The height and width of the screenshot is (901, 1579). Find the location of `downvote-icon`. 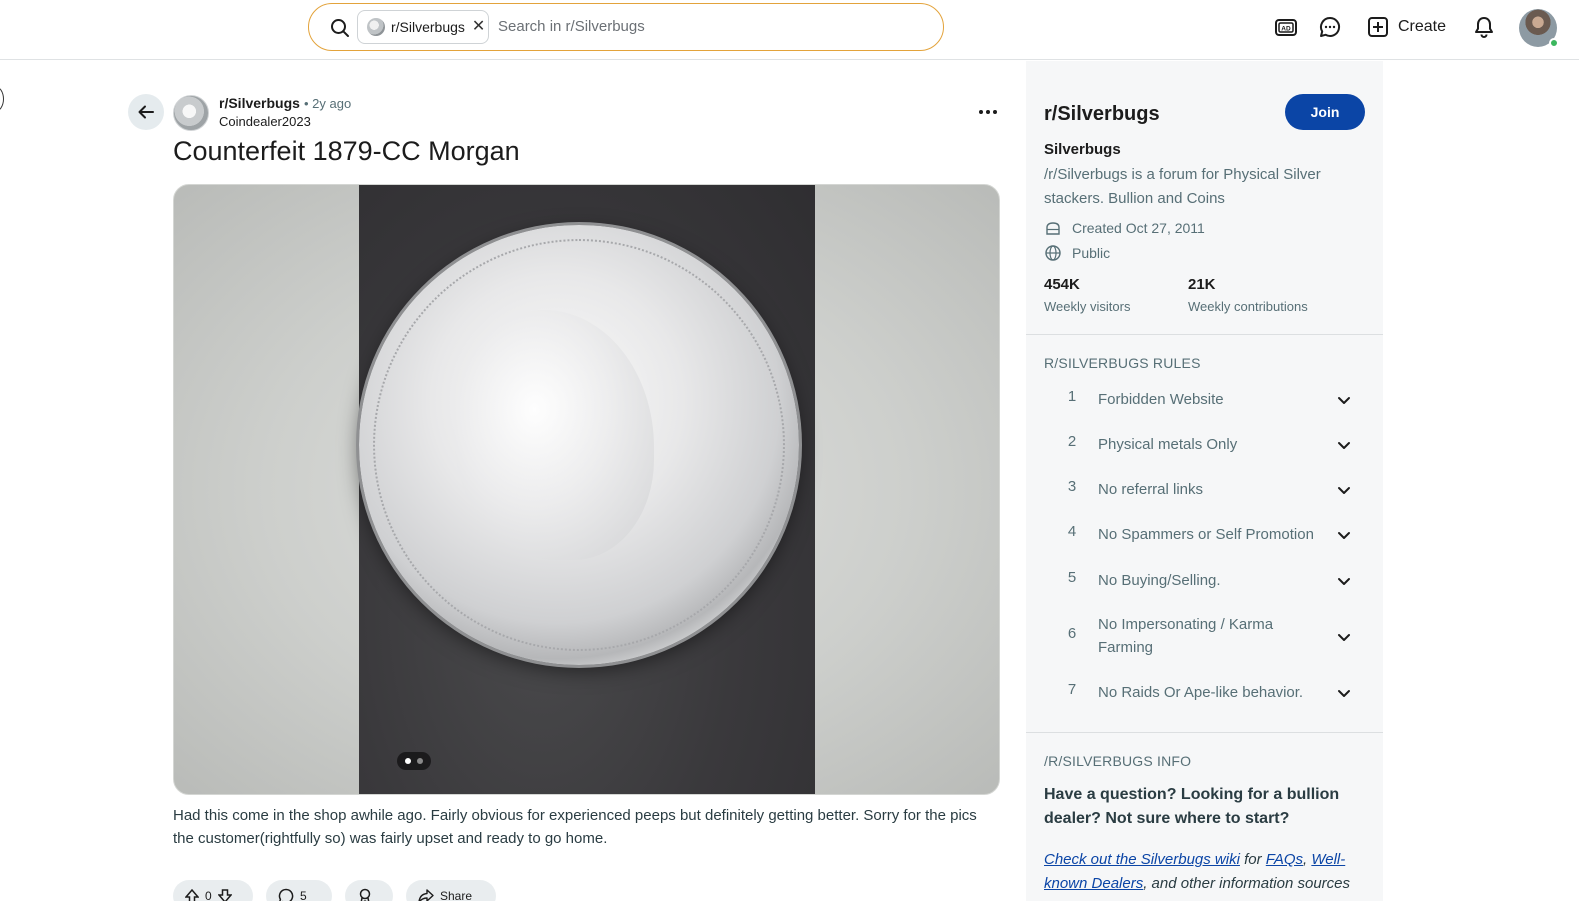

downvote-icon is located at coordinates (224, 895).